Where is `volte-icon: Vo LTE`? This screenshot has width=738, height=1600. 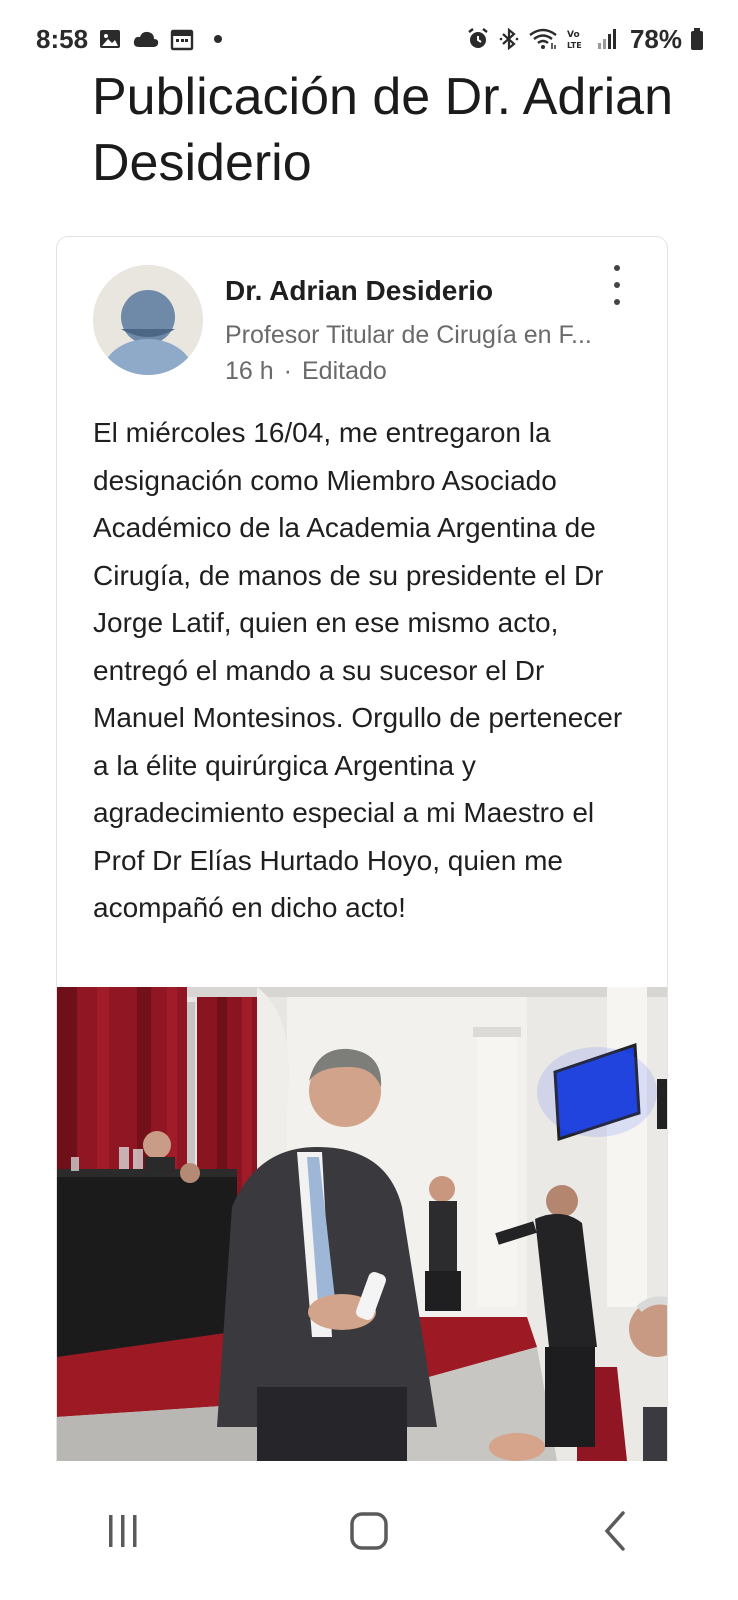
volte-icon: Vo LTE is located at coordinates (577, 39).